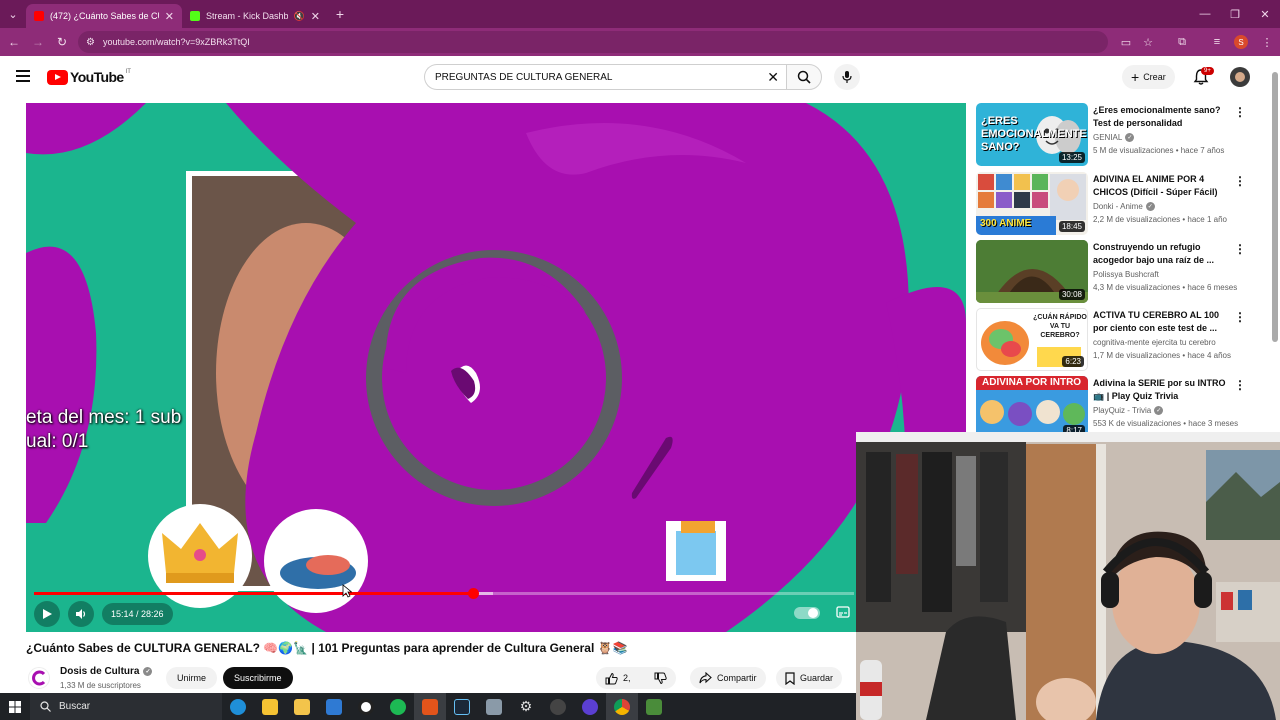 The height and width of the screenshot is (720, 1280). What do you see at coordinates (340, 14) in the screenshot?
I see `new-tab-button: +` at bounding box center [340, 14].